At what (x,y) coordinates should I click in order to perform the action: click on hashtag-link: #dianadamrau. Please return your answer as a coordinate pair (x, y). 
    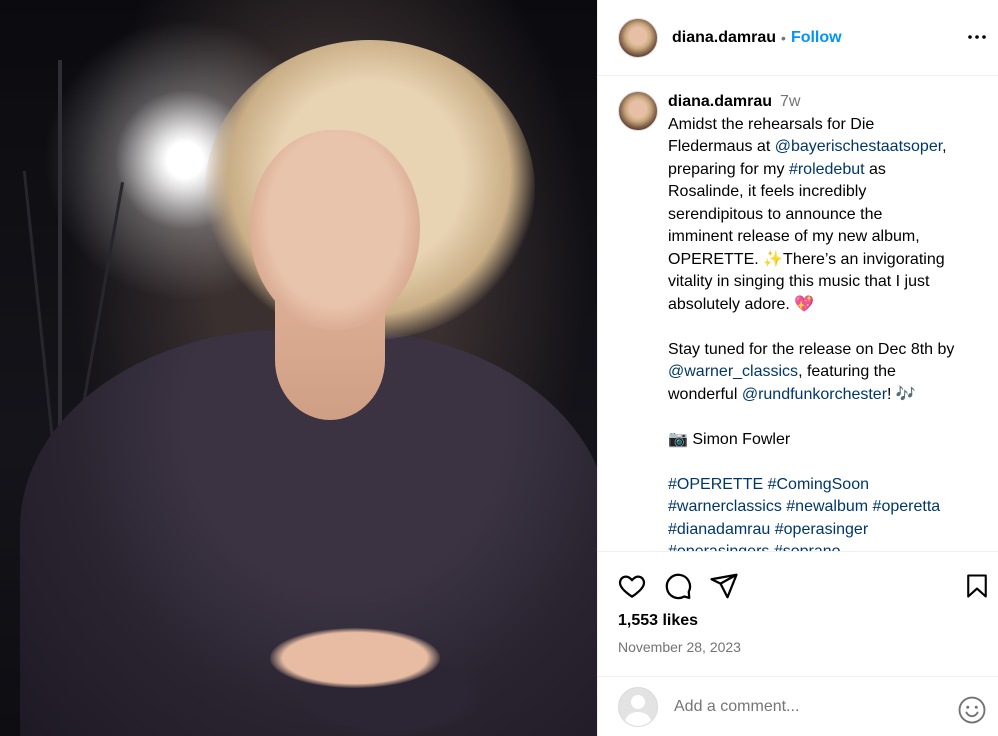
    Looking at the image, I should click on (719, 529).